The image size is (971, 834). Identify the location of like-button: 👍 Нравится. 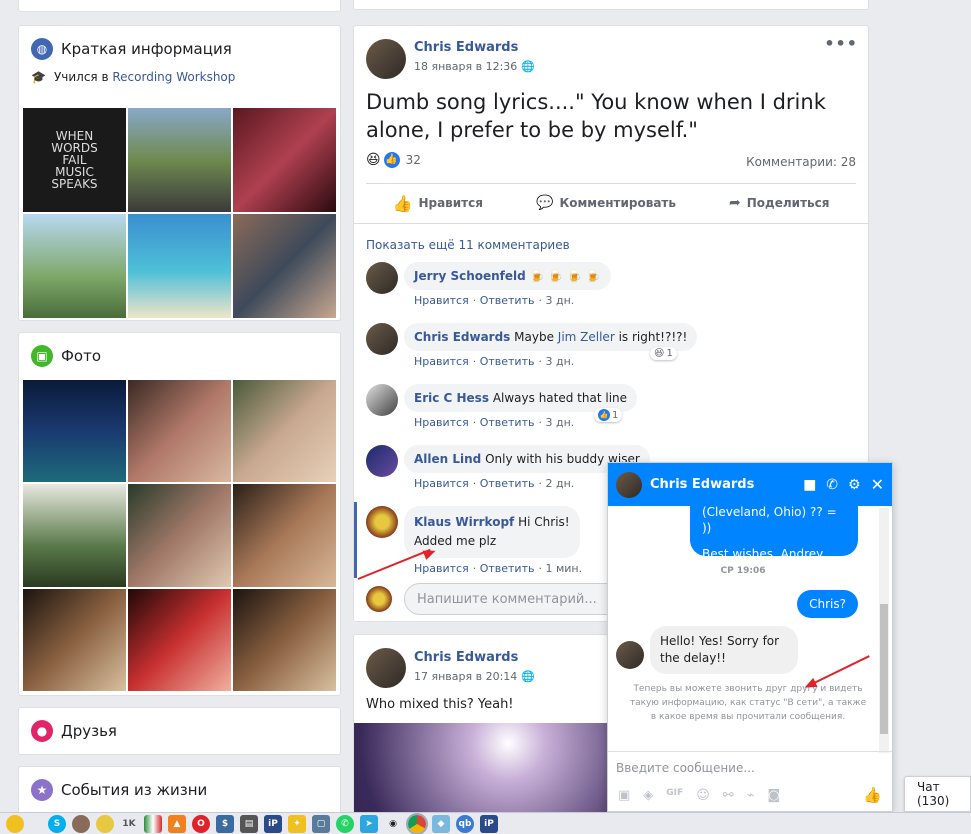
(438, 203).